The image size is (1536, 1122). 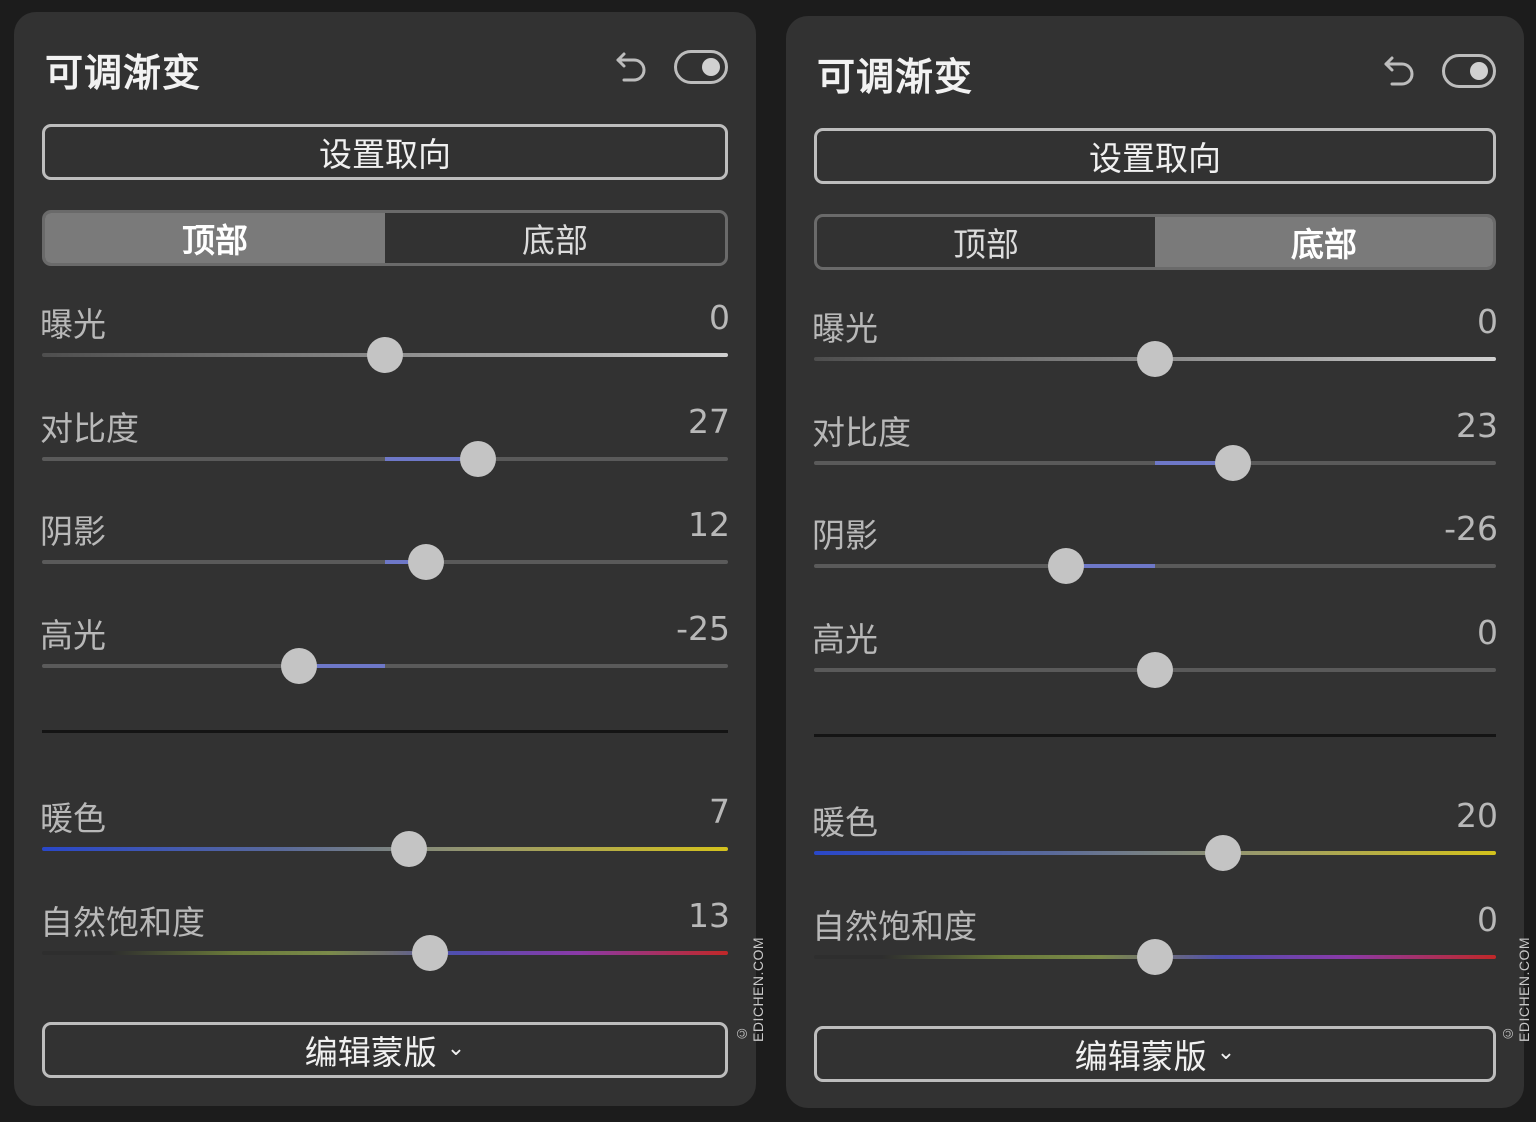 I want to click on slider-value: 7, so click(x=719, y=811).